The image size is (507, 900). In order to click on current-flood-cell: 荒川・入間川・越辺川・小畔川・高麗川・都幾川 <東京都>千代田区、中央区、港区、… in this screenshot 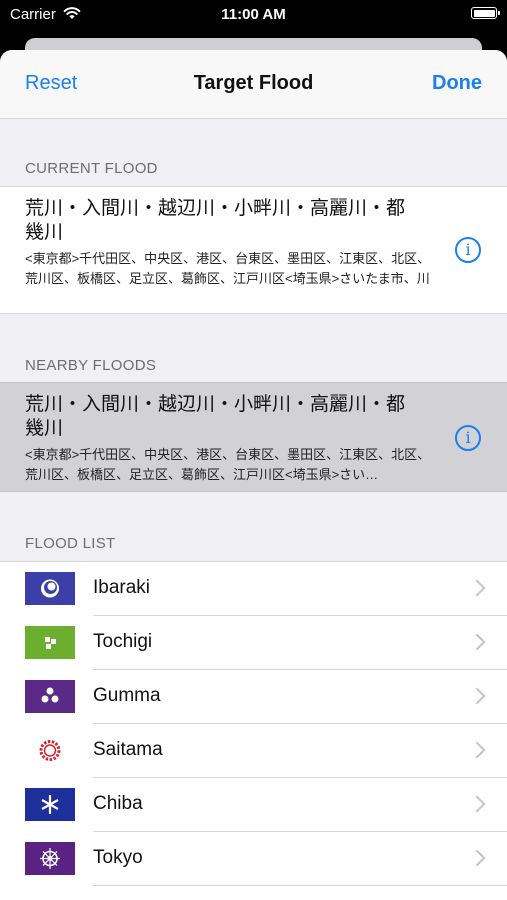, I will do `click(253, 250)`.